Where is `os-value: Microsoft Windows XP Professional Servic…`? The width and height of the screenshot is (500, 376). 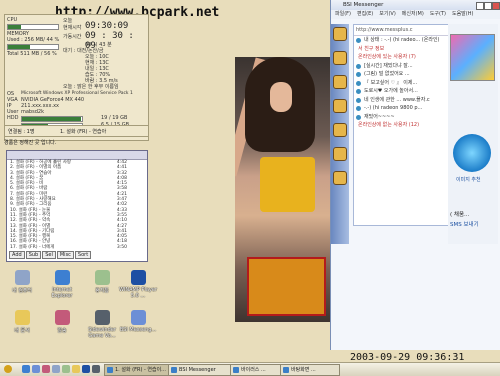
os-value: Microsoft Windows XP Professional Servic… is located at coordinates (77, 93).